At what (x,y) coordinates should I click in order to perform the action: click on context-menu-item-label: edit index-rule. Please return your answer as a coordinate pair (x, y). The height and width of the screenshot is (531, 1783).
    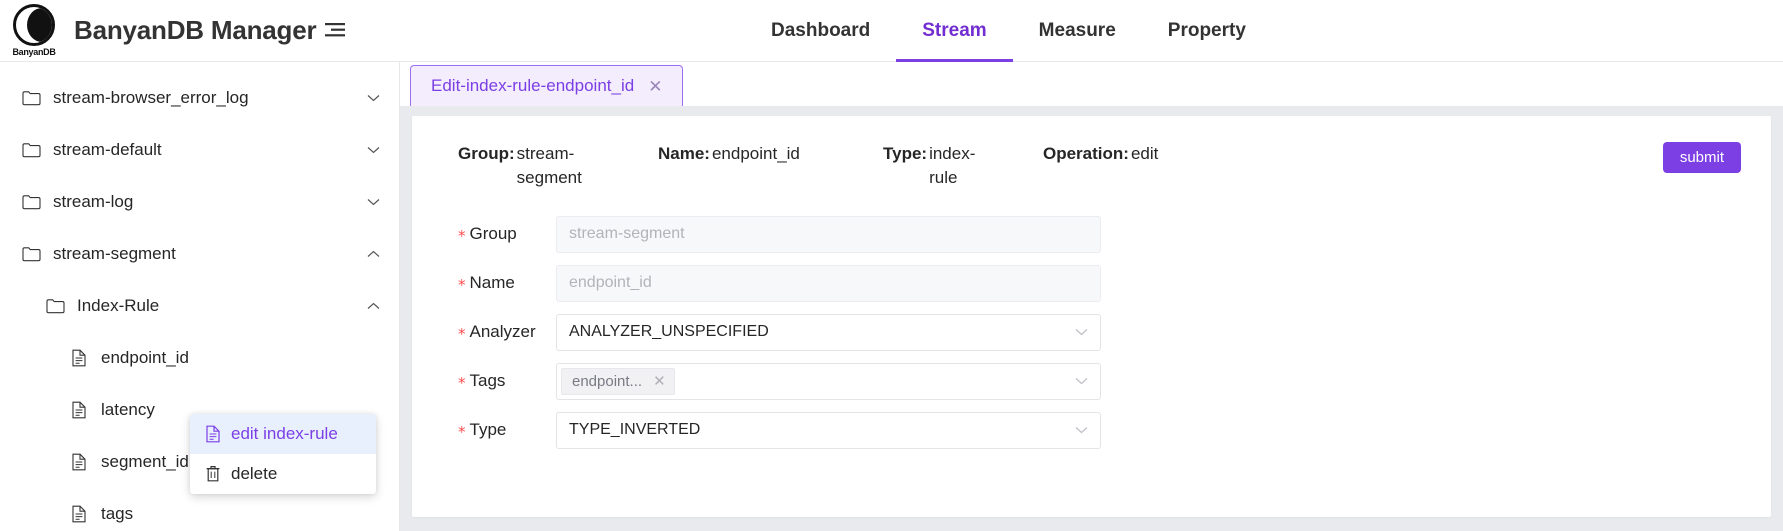
    Looking at the image, I should click on (284, 433).